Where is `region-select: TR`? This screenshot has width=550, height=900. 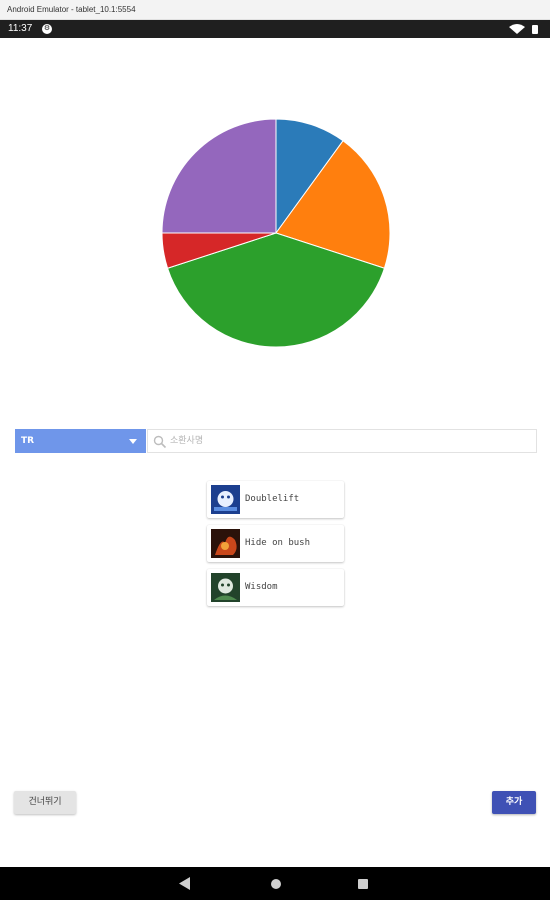
region-select: TR is located at coordinates (80, 441).